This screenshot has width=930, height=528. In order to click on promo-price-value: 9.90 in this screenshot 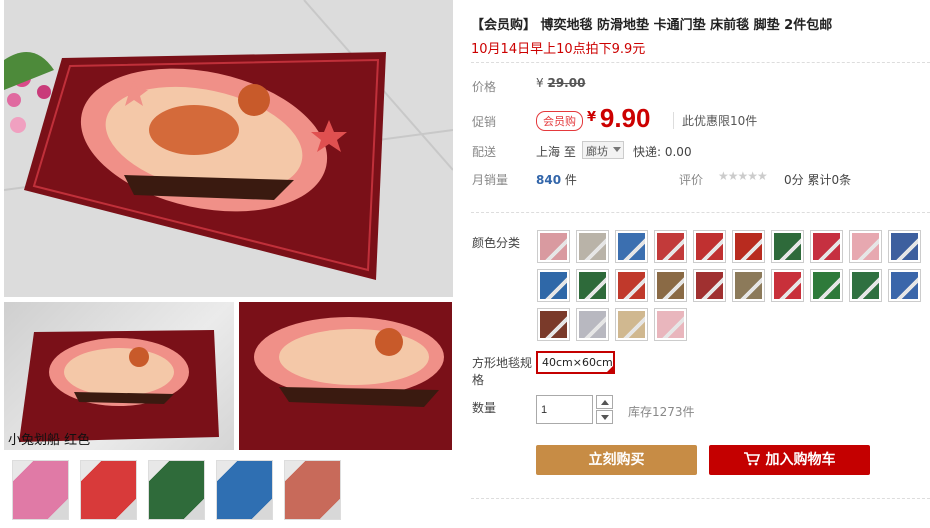, I will do `click(625, 118)`.